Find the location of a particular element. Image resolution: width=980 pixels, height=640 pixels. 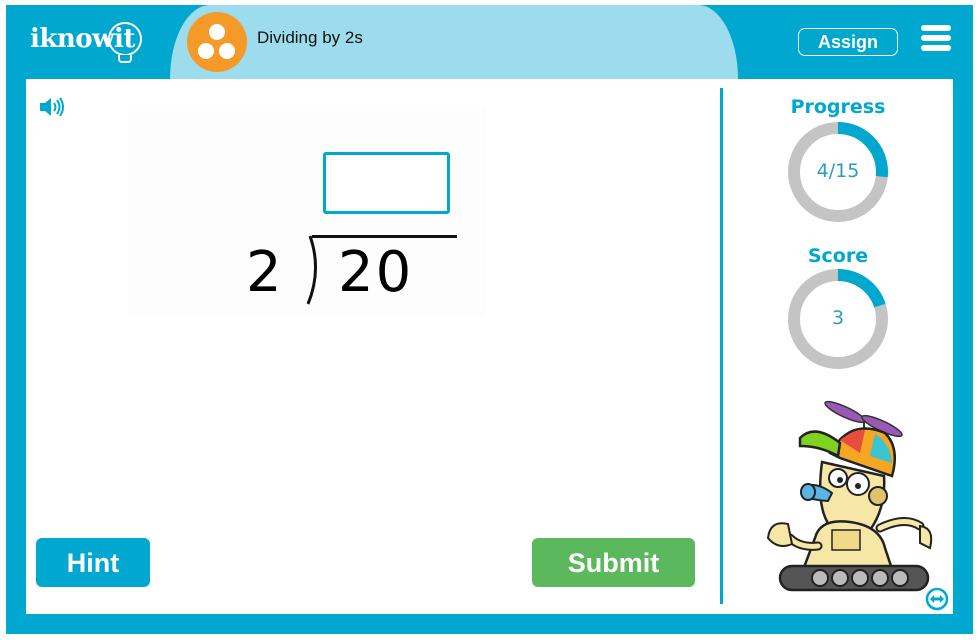

dividend: 20 is located at coordinates (376, 272).